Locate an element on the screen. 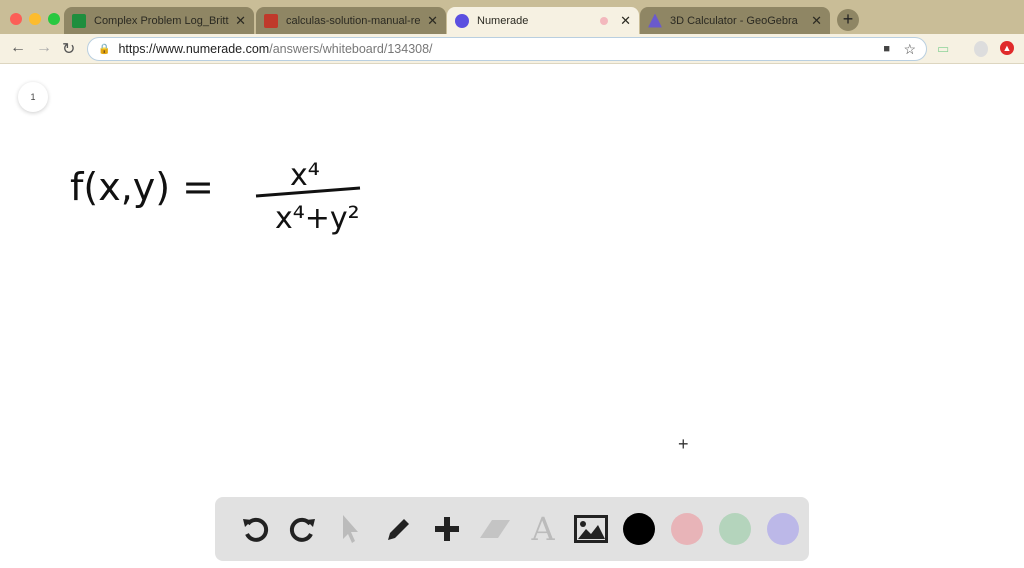 This screenshot has height=568, width=1024. reload-icon: ↻ is located at coordinates (68, 49).